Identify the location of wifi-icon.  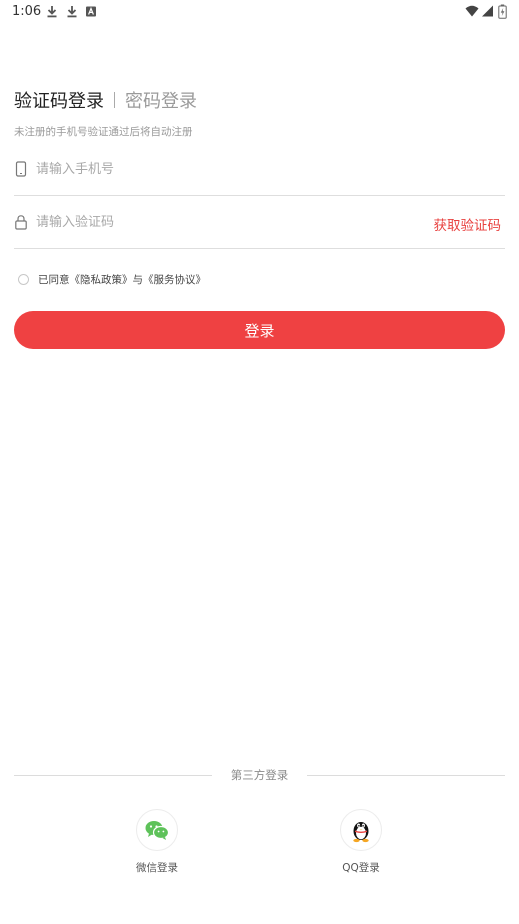
(472, 11).